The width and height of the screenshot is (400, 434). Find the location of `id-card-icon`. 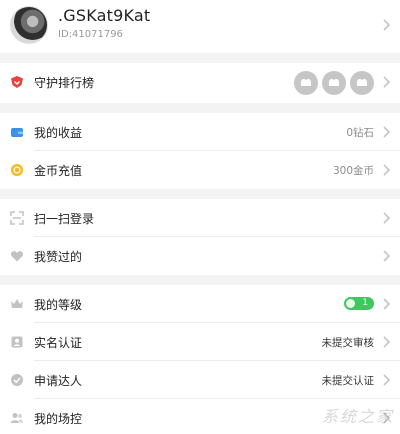

id-card-icon is located at coordinates (17, 342).